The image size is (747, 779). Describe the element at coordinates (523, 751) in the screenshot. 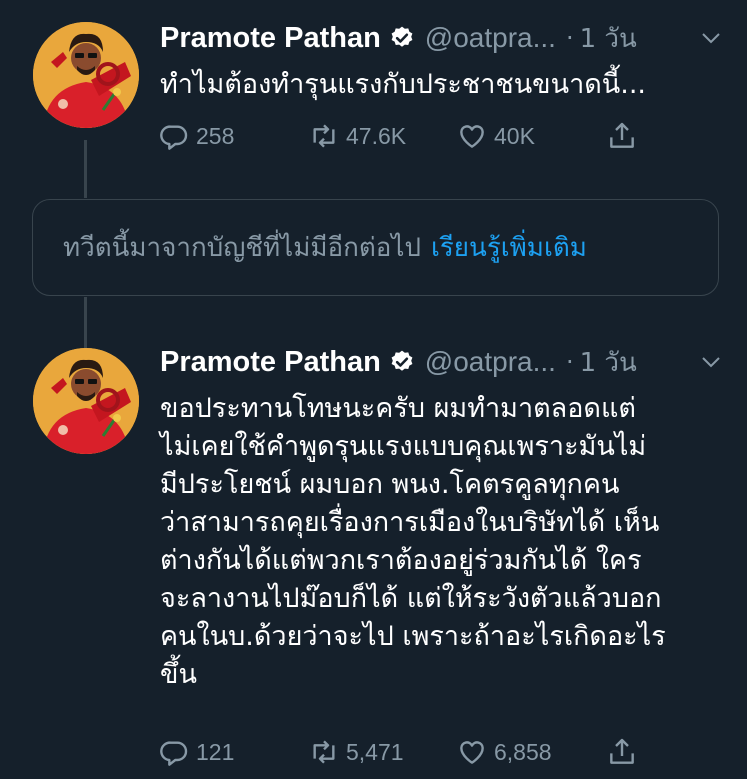

I see `like-count: 6,858` at that location.